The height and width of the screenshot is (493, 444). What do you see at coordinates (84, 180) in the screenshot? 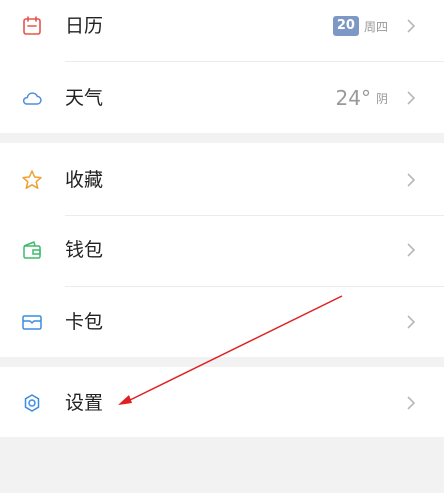
I see `menu-item-label: 收藏` at bounding box center [84, 180].